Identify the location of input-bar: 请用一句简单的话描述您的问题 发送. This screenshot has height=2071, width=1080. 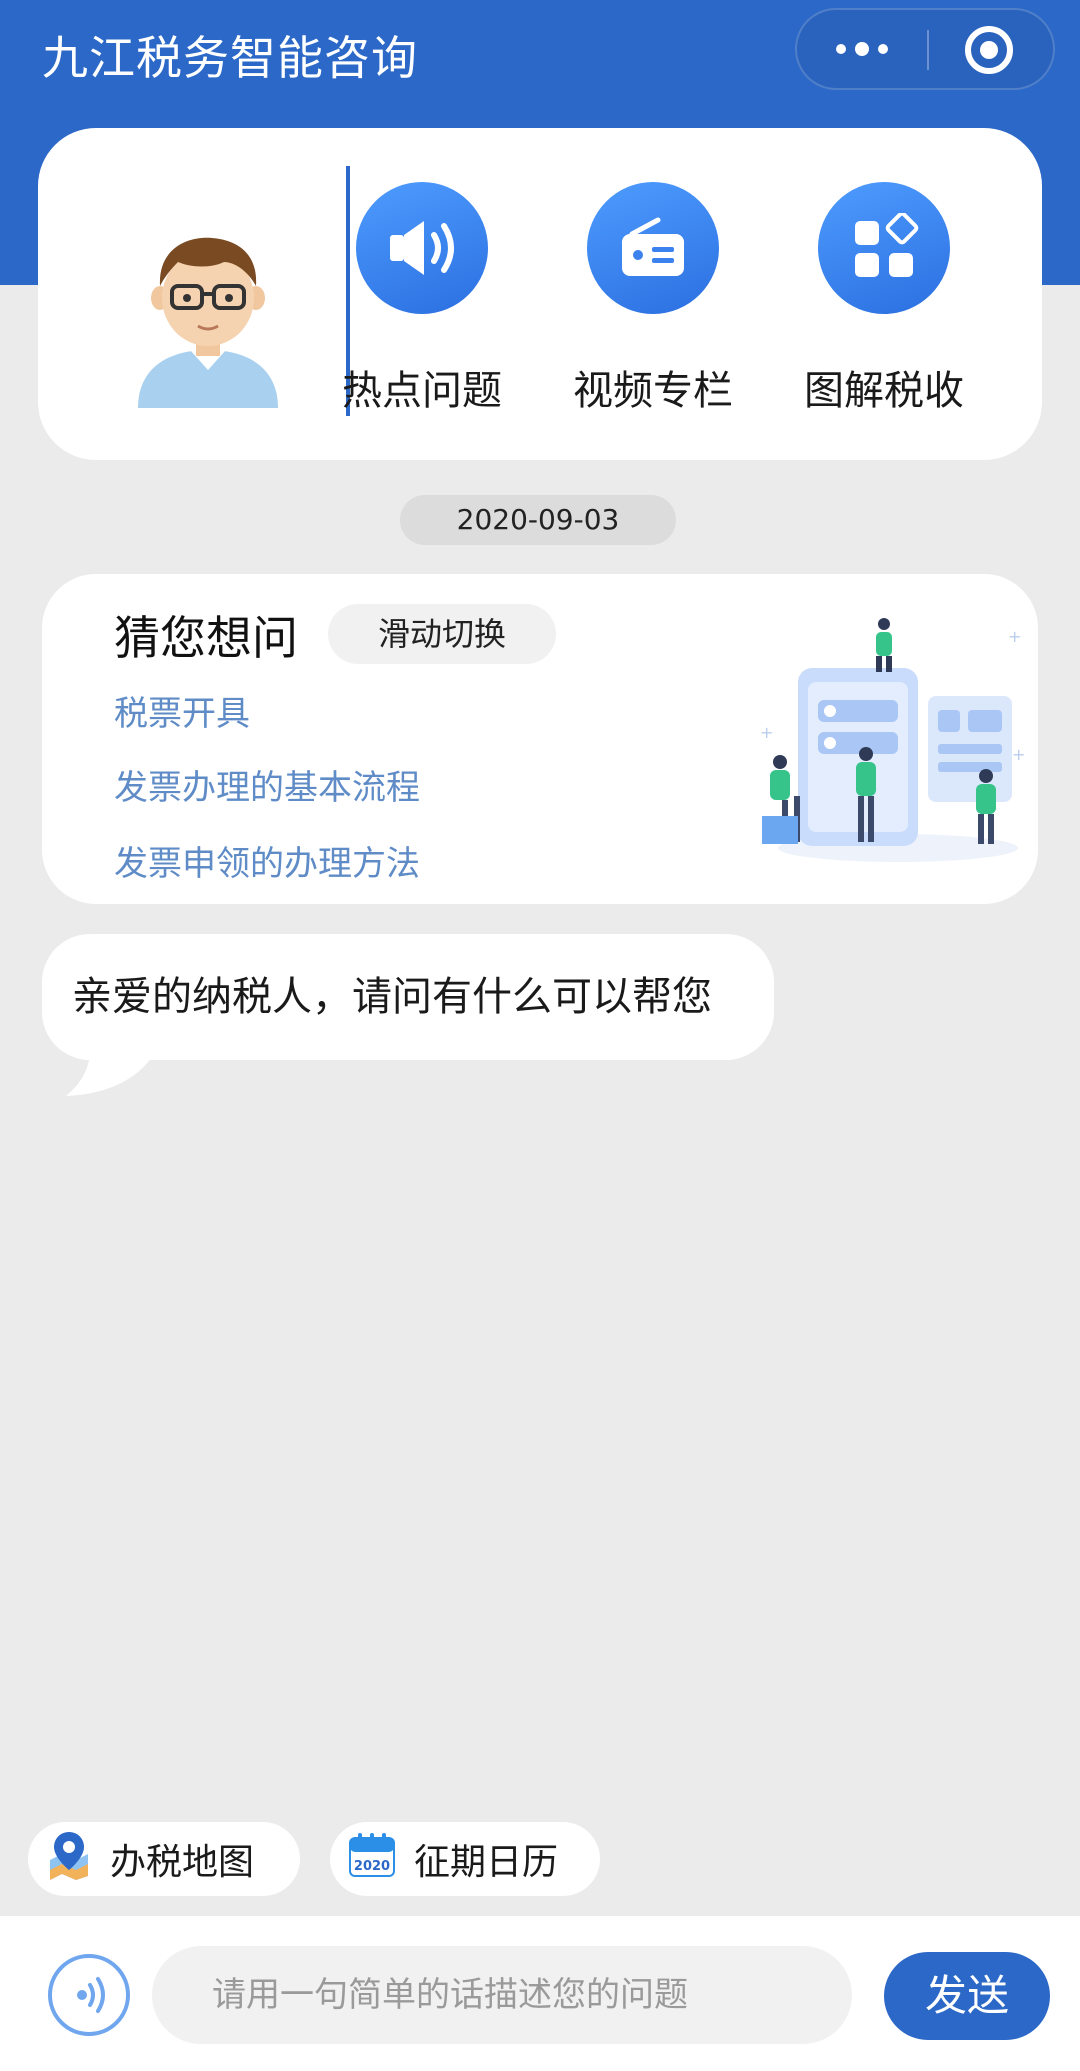
(540, 1993).